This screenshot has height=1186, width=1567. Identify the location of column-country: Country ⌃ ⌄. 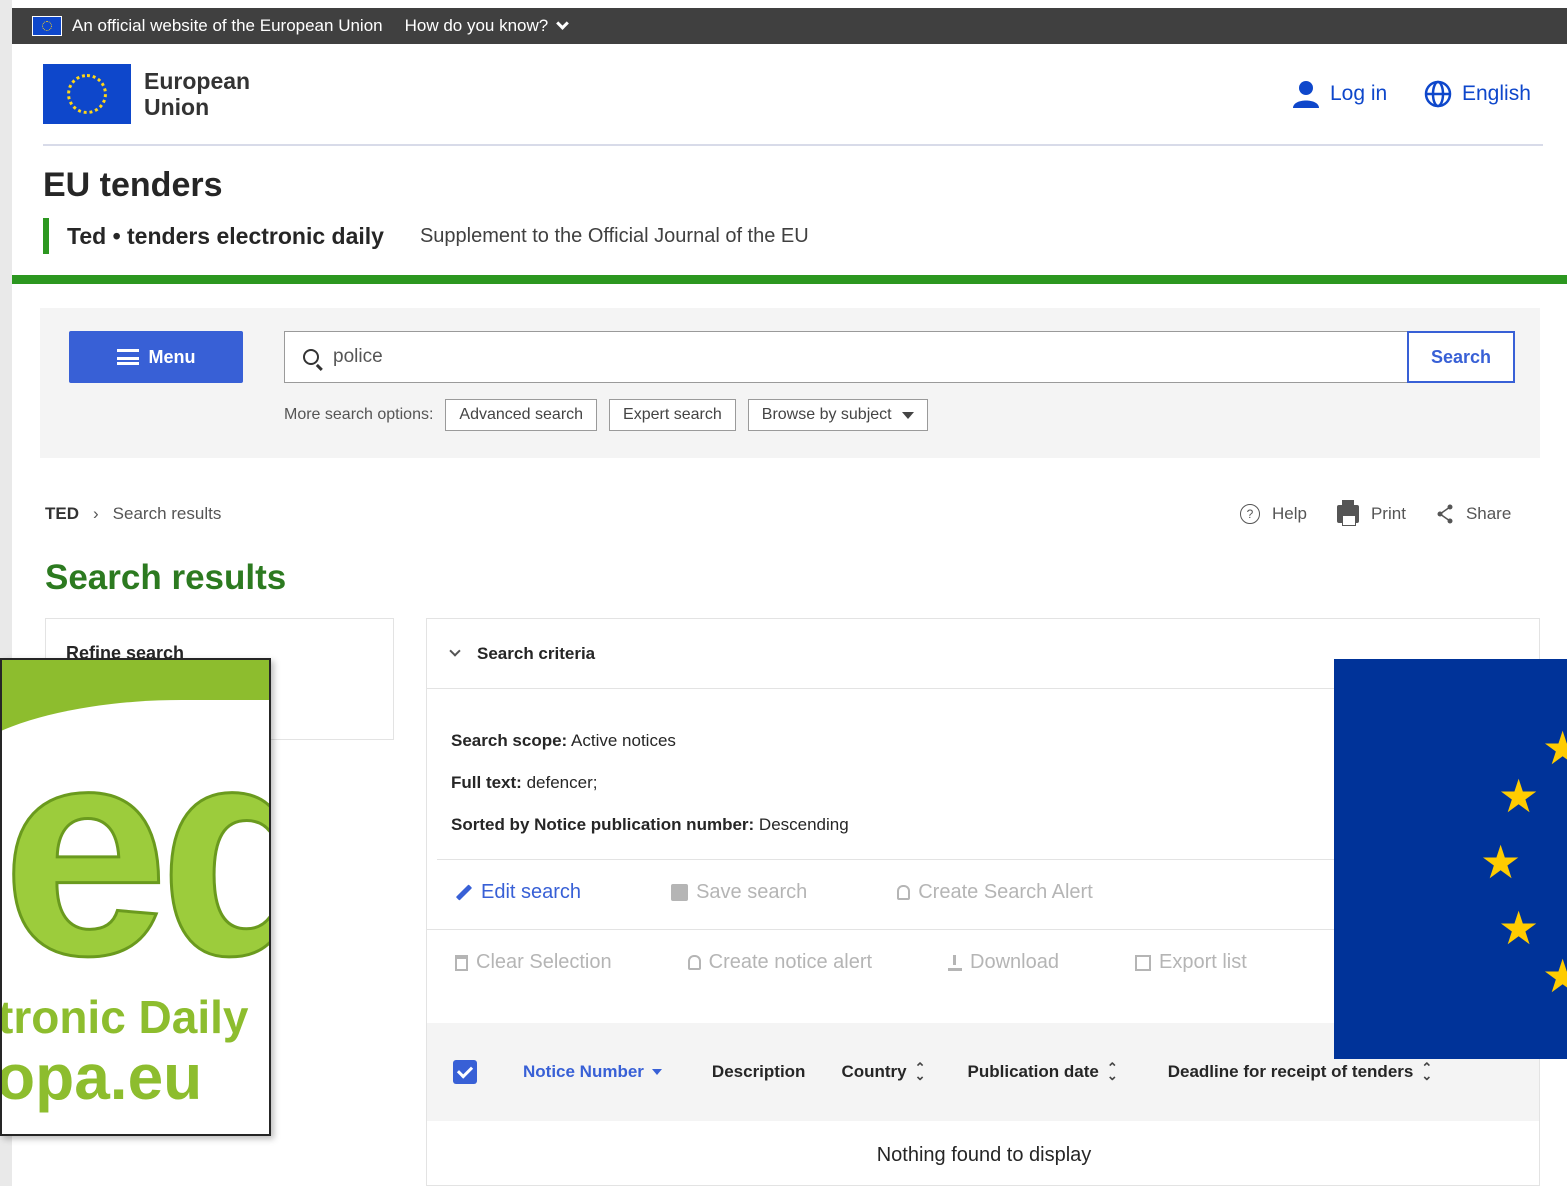
(883, 1071).